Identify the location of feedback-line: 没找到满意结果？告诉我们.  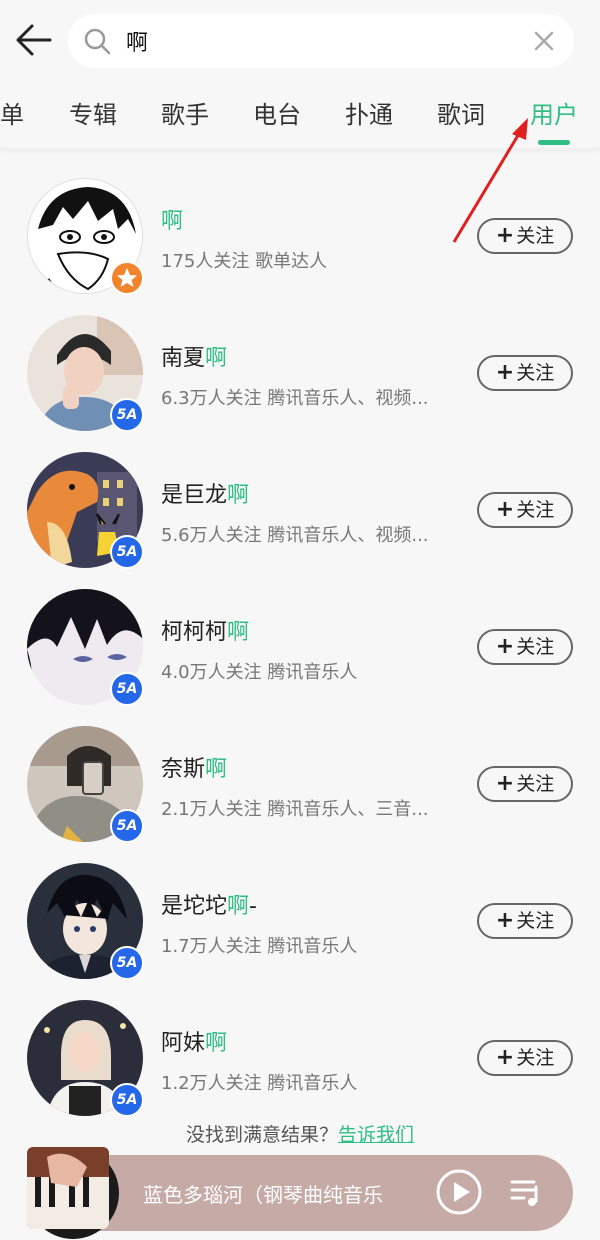
(300, 1133).